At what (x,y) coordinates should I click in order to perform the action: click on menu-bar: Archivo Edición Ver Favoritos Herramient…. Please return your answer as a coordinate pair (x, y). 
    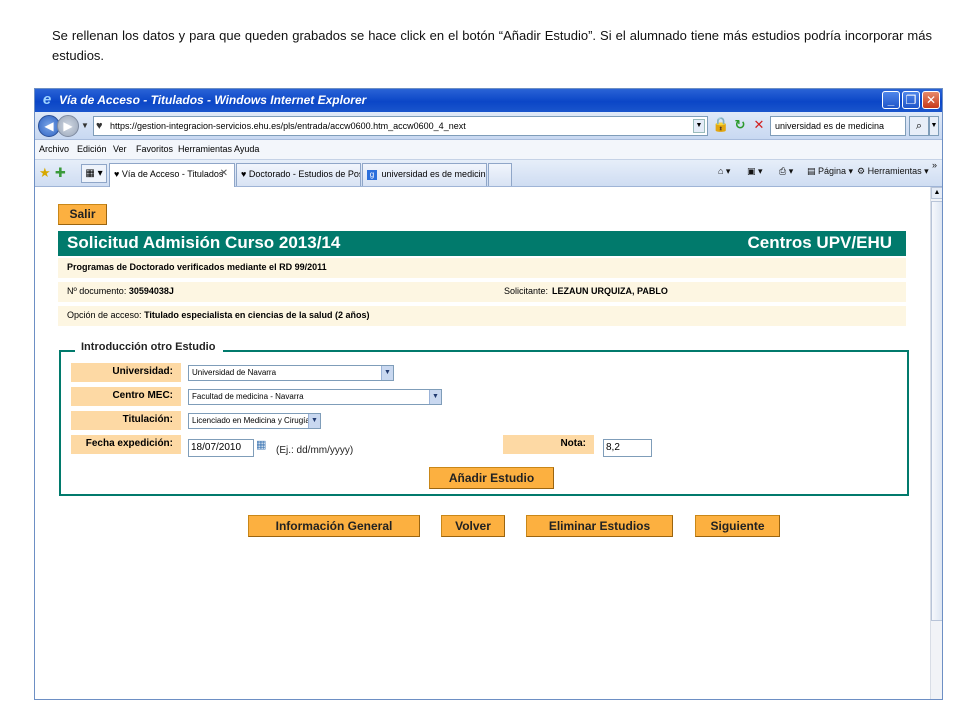
    Looking at the image, I should click on (488, 150).